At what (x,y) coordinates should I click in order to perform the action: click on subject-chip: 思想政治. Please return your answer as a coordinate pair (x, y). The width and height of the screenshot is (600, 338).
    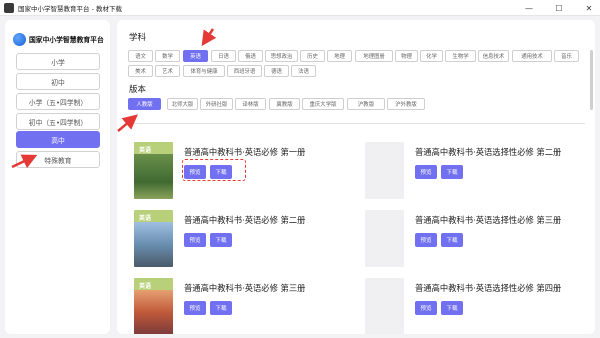
    Looking at the image, I should click on (281, 56).